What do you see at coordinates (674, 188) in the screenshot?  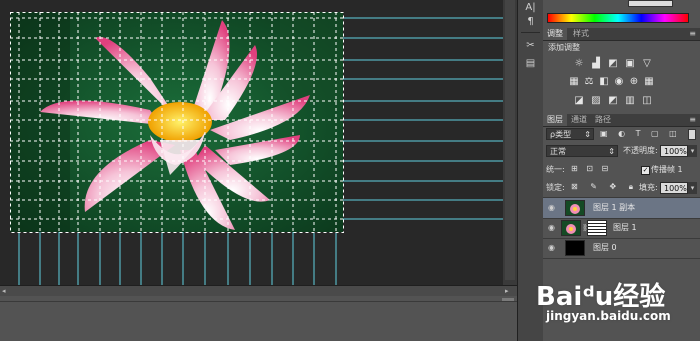 I see `fill-input: 100%` at bounding box center [674, 188].